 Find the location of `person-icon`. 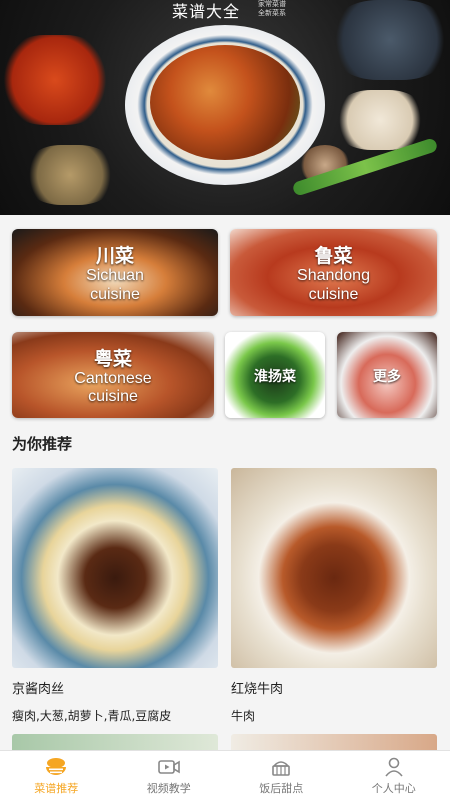

person-icon is located at coordinates (394, 767).